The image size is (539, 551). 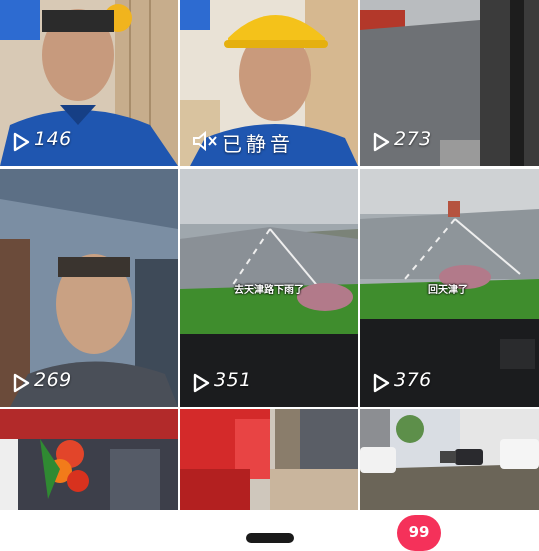 What do you see at coordinates (449, 83) in the screenshot?
I see `video-thumbnail: 273` at bounding box center [449, 83].